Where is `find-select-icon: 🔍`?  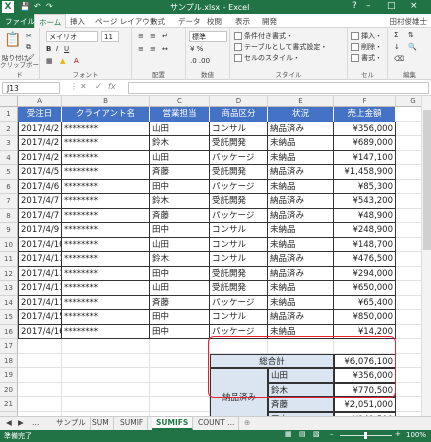 find-select-icon: 🔍 is located at coordinates (412, 47).